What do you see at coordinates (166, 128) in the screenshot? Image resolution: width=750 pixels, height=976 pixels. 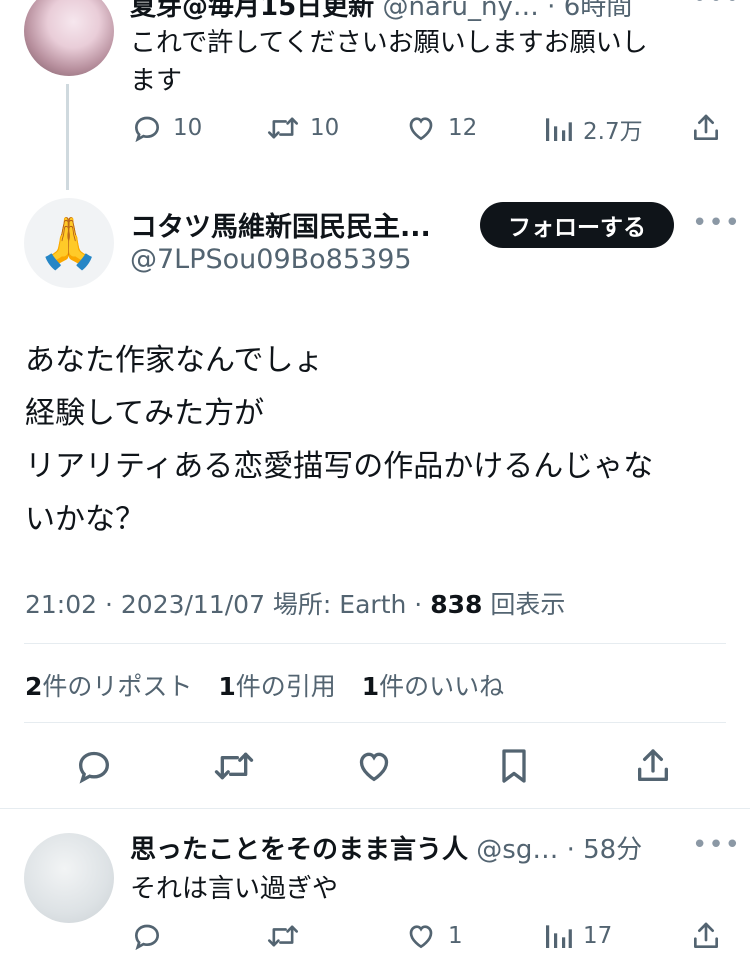 I see `reply-button: 10` at bounding box center [166, 128].